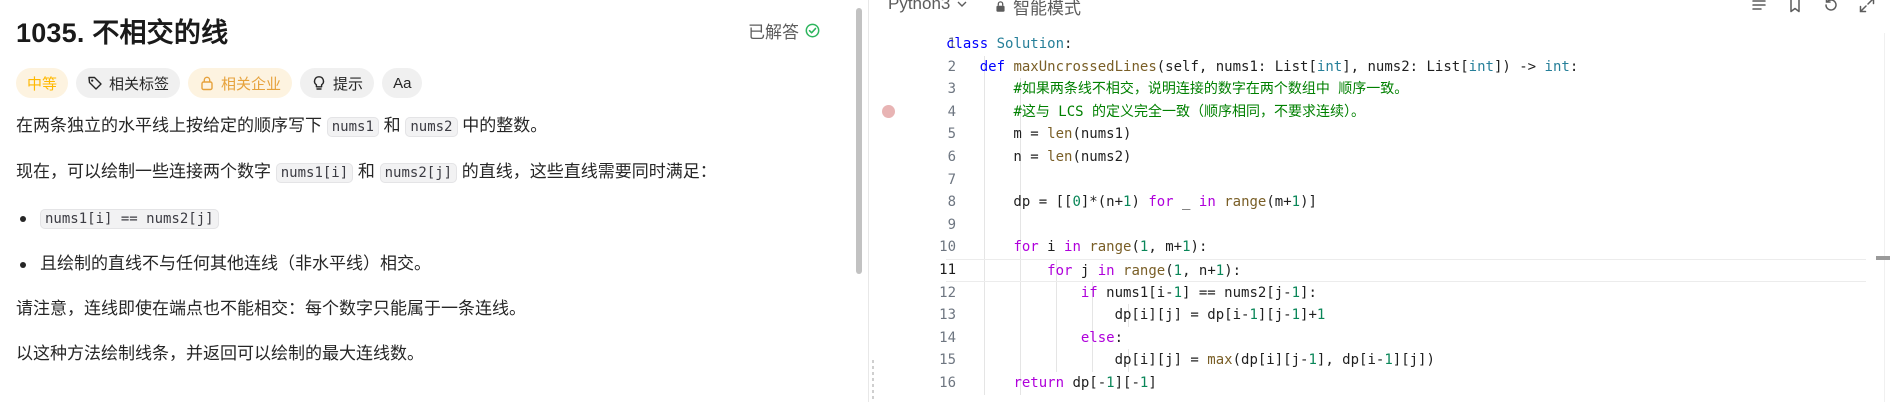 The height and width of the screenshot is (402, 1898). Describe the element at coordinates (947, 315) in the screenshot. I see `line-number: 13` at that location.